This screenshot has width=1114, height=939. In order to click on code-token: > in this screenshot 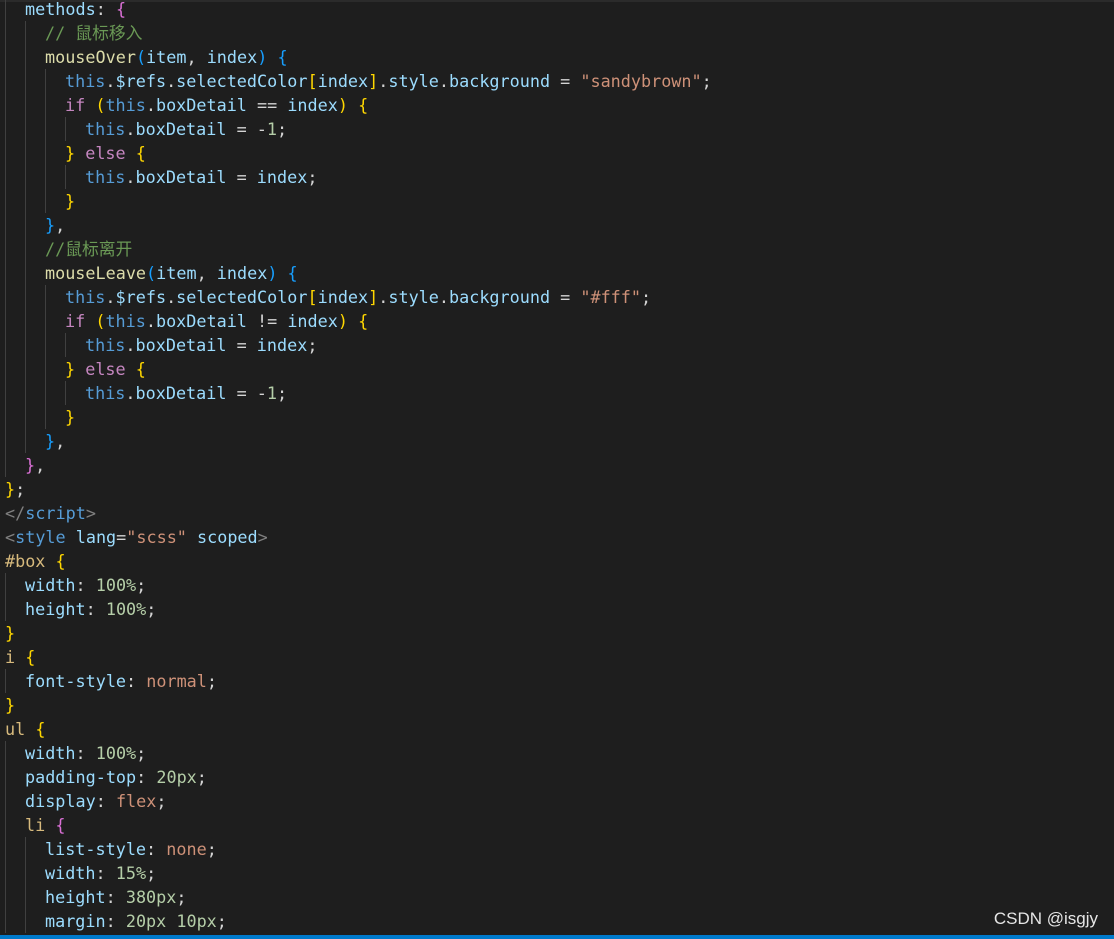, I will do `click(262, 537)`.